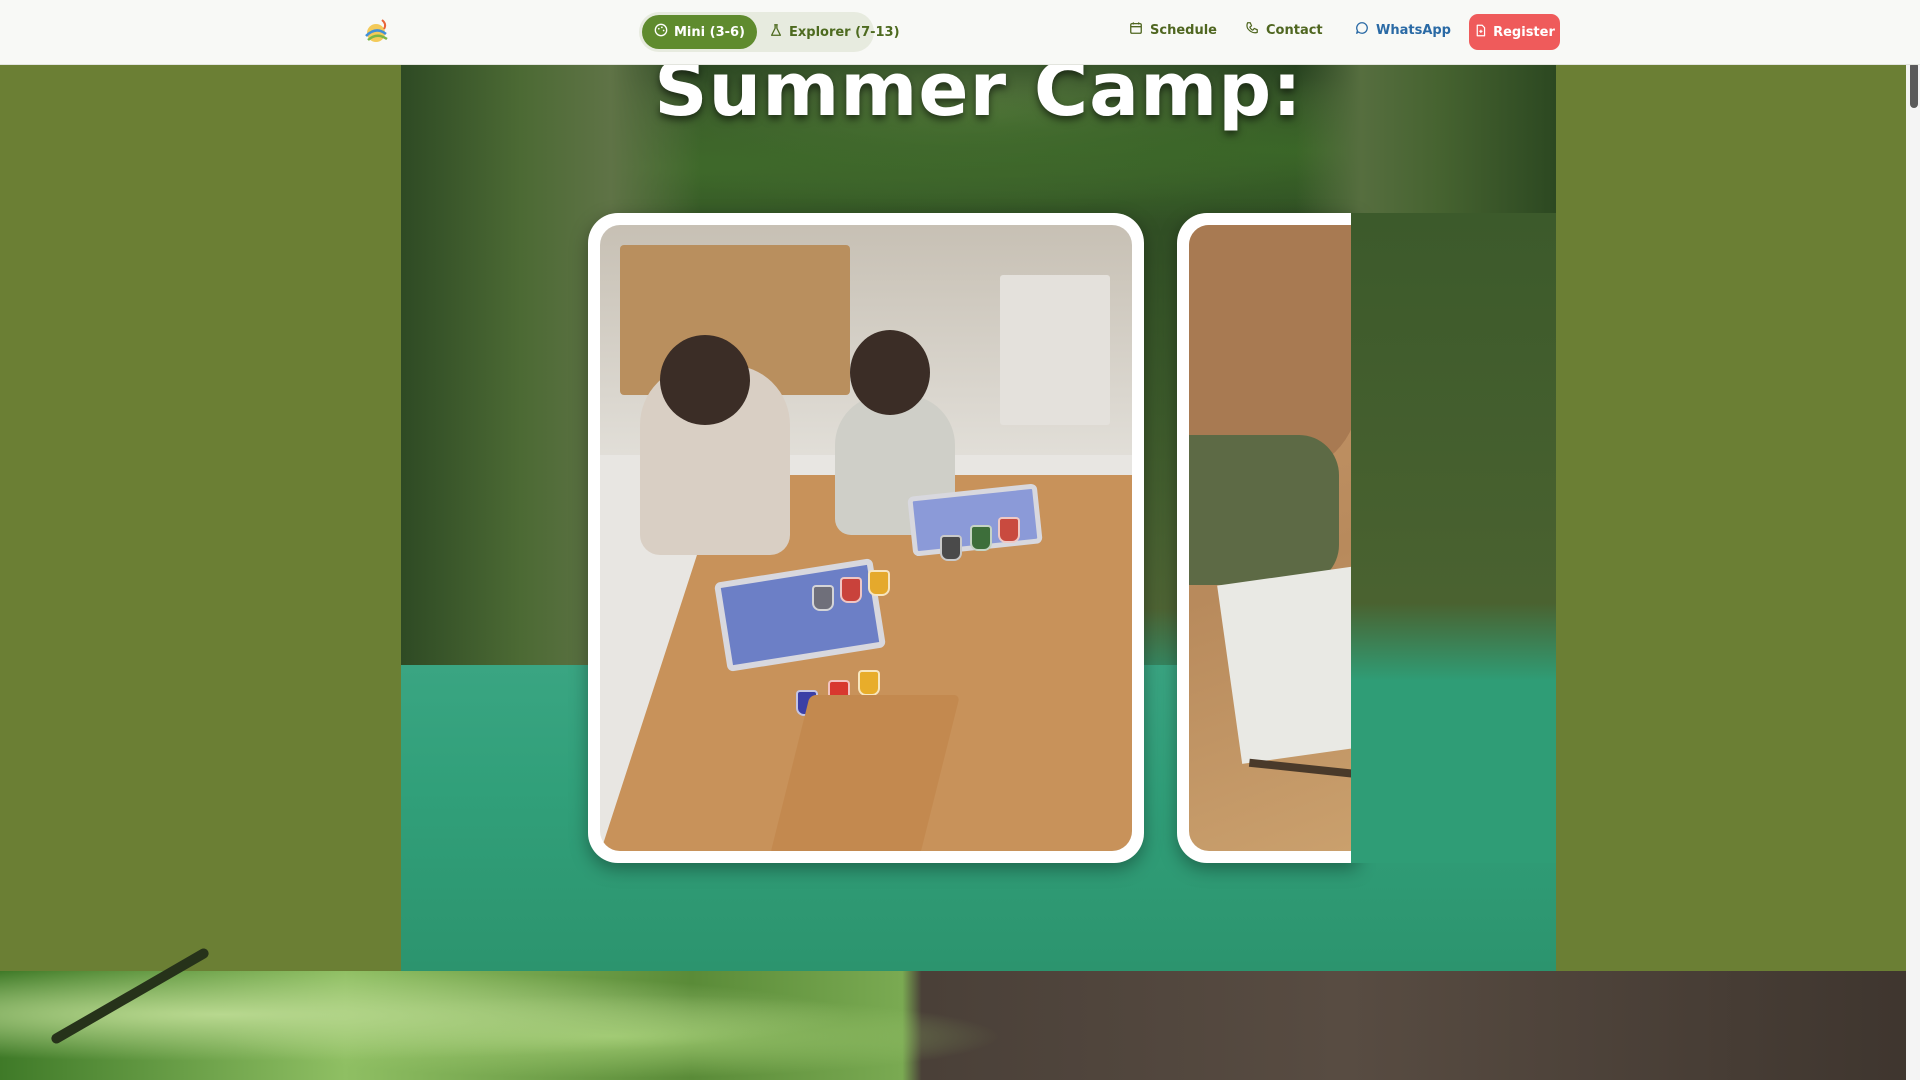  Describe the element at coordinates (1294, 30) in the screenshot. I see `contact-link-label: Contact` at that location.